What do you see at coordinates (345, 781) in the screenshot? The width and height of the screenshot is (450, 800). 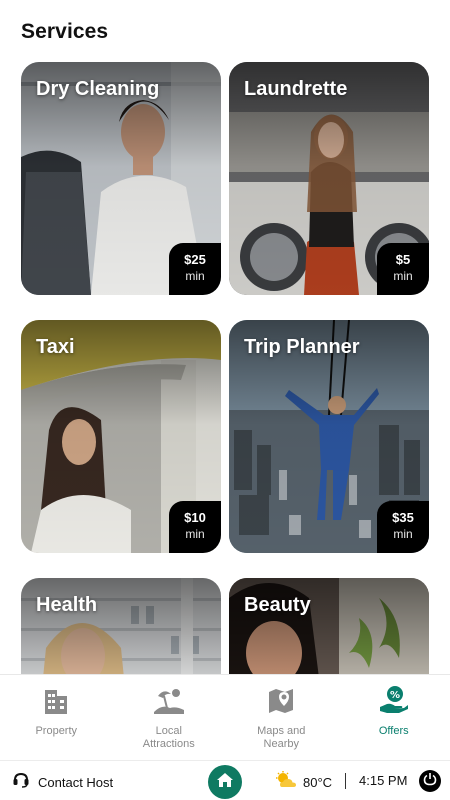 I see `divider` at bounding box center [345, 781].